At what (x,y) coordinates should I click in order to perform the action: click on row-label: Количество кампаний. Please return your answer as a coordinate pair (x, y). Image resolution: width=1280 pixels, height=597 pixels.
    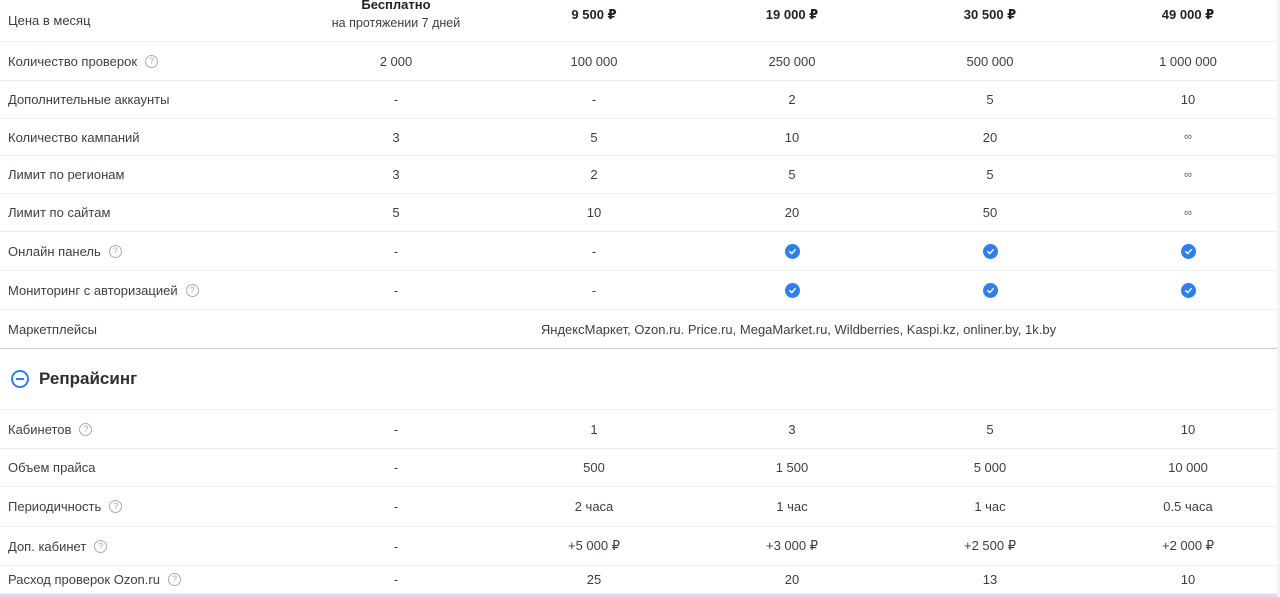
    Looking at the image, I should click on (74, 137).